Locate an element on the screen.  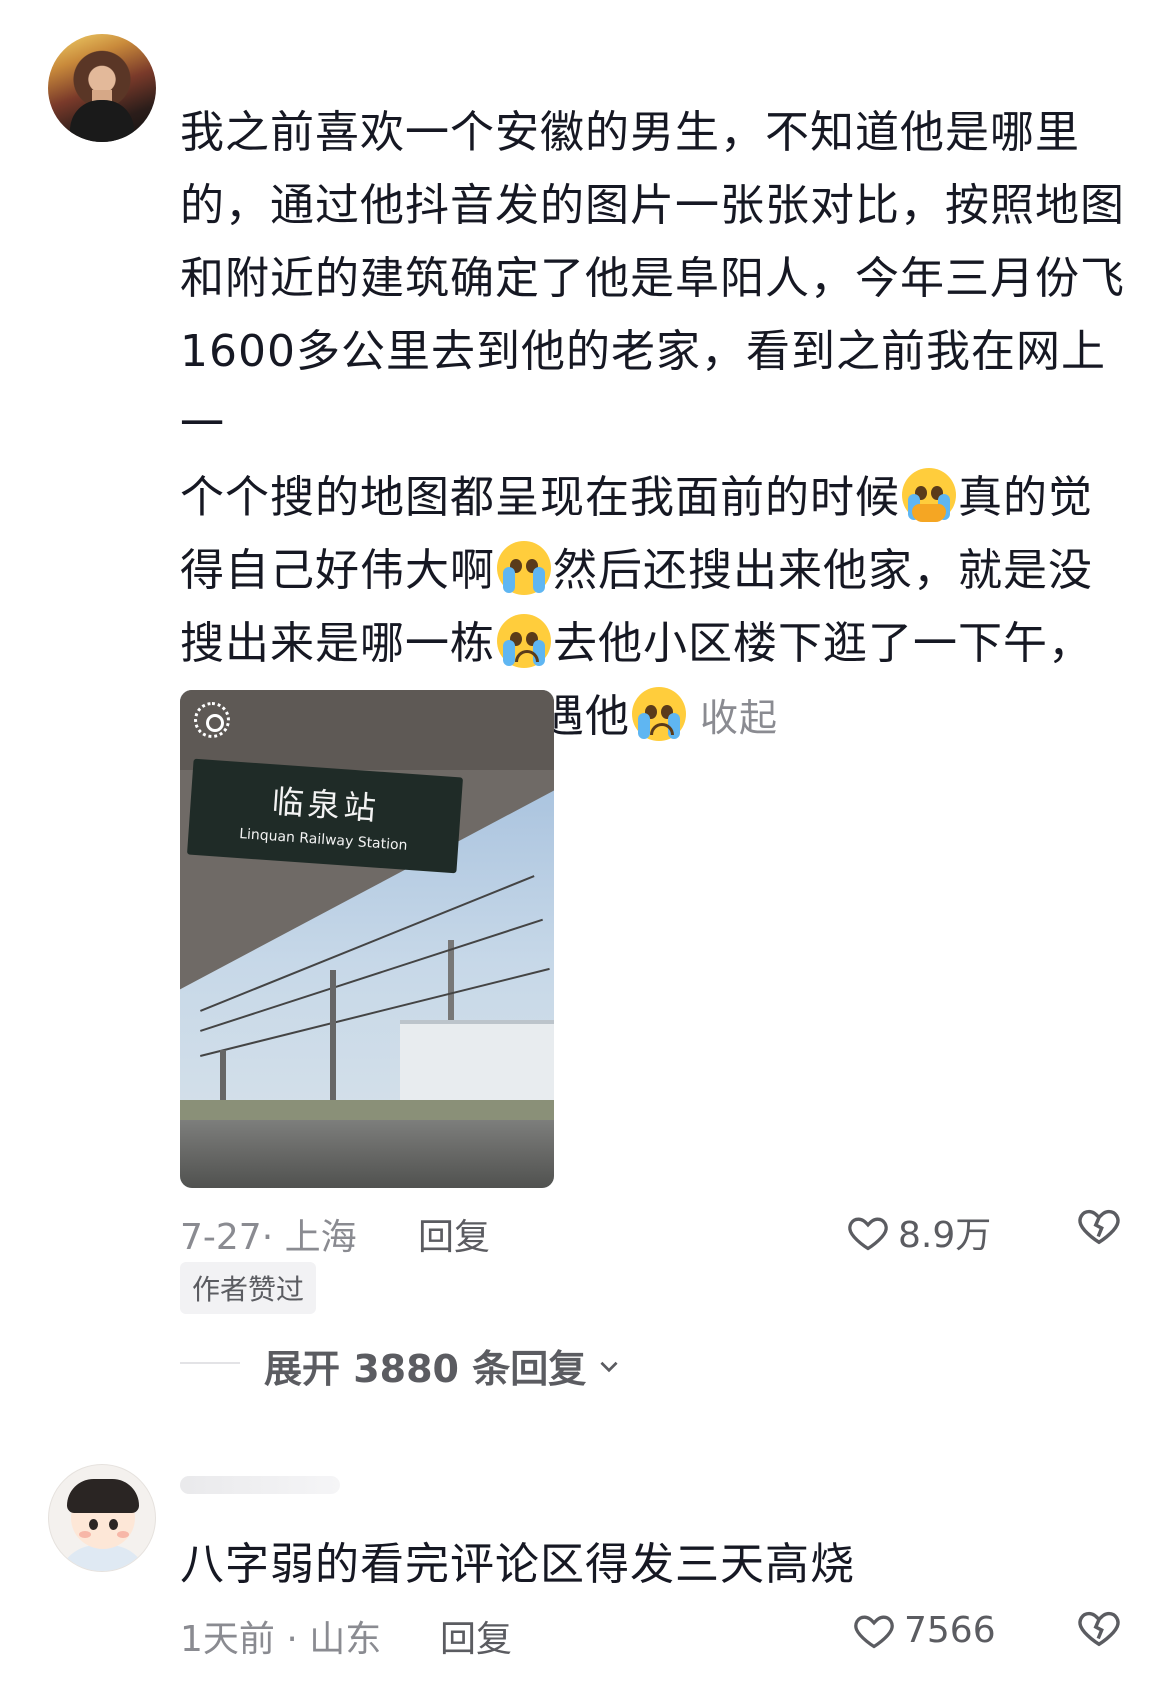
like-count: 7566 is located at coordinates (950, 1630).